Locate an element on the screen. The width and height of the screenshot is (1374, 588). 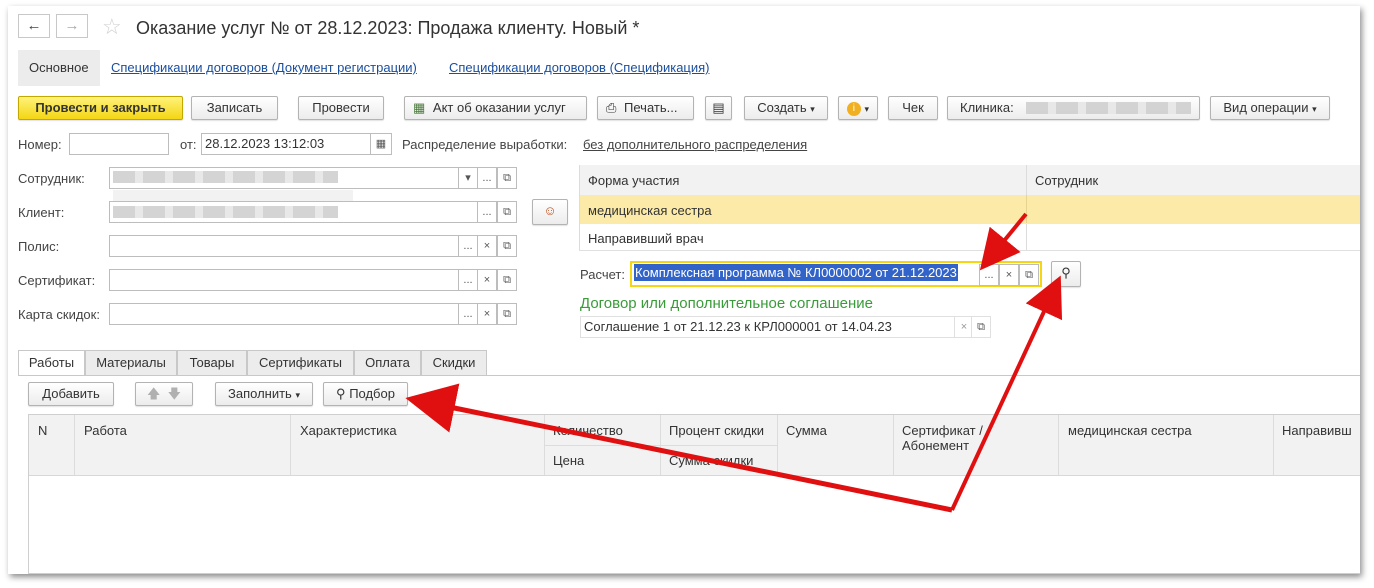
arrow-to-pick is located at coordinates (679, 448).